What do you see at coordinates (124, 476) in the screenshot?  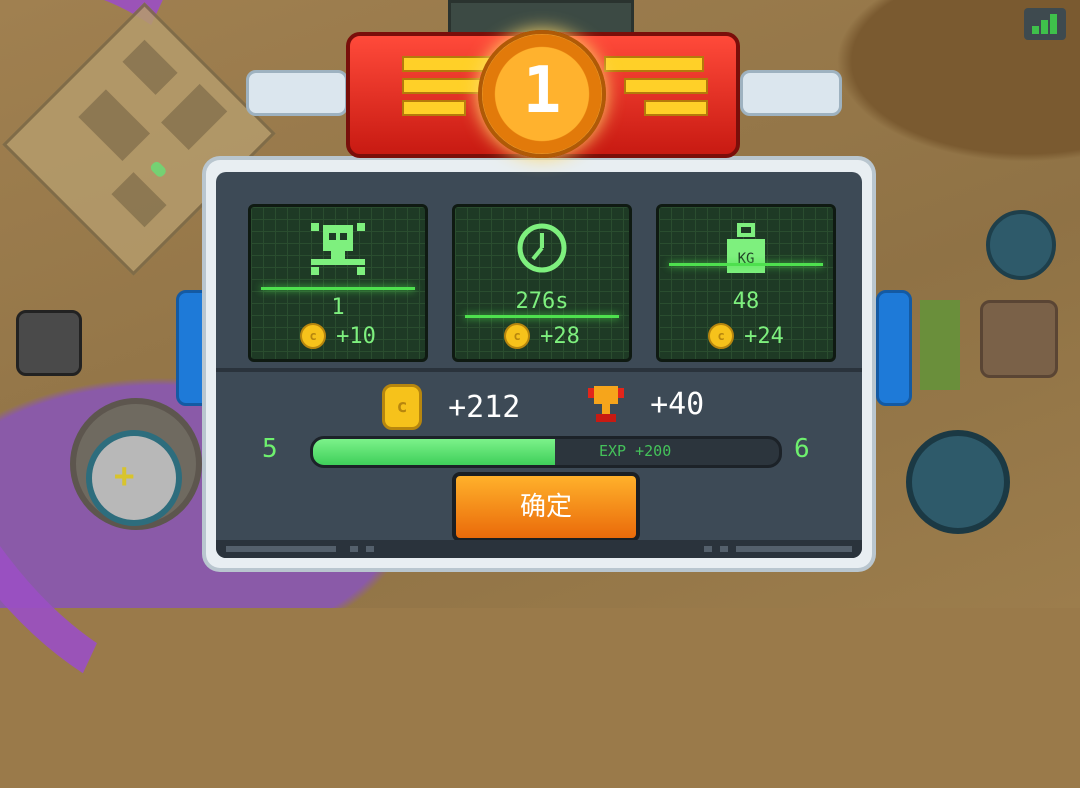 I see `plus-icon: +` at bounding box center [124, 476].